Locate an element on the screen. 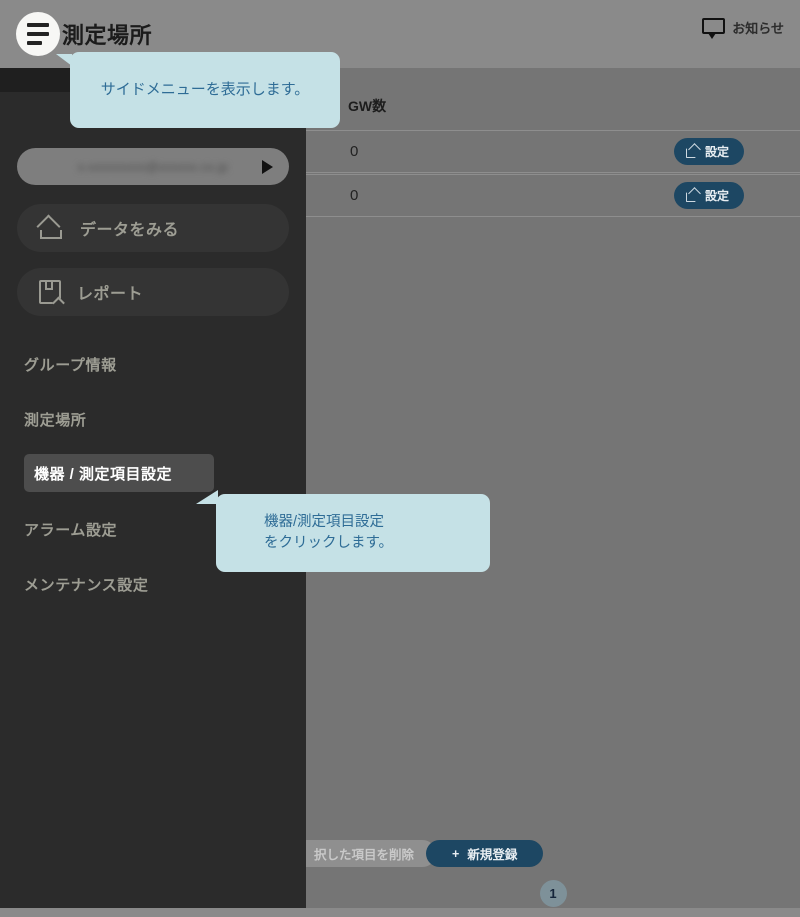 The image size is (800, 917). plus-icon: + is located at coordinates (456, 853).